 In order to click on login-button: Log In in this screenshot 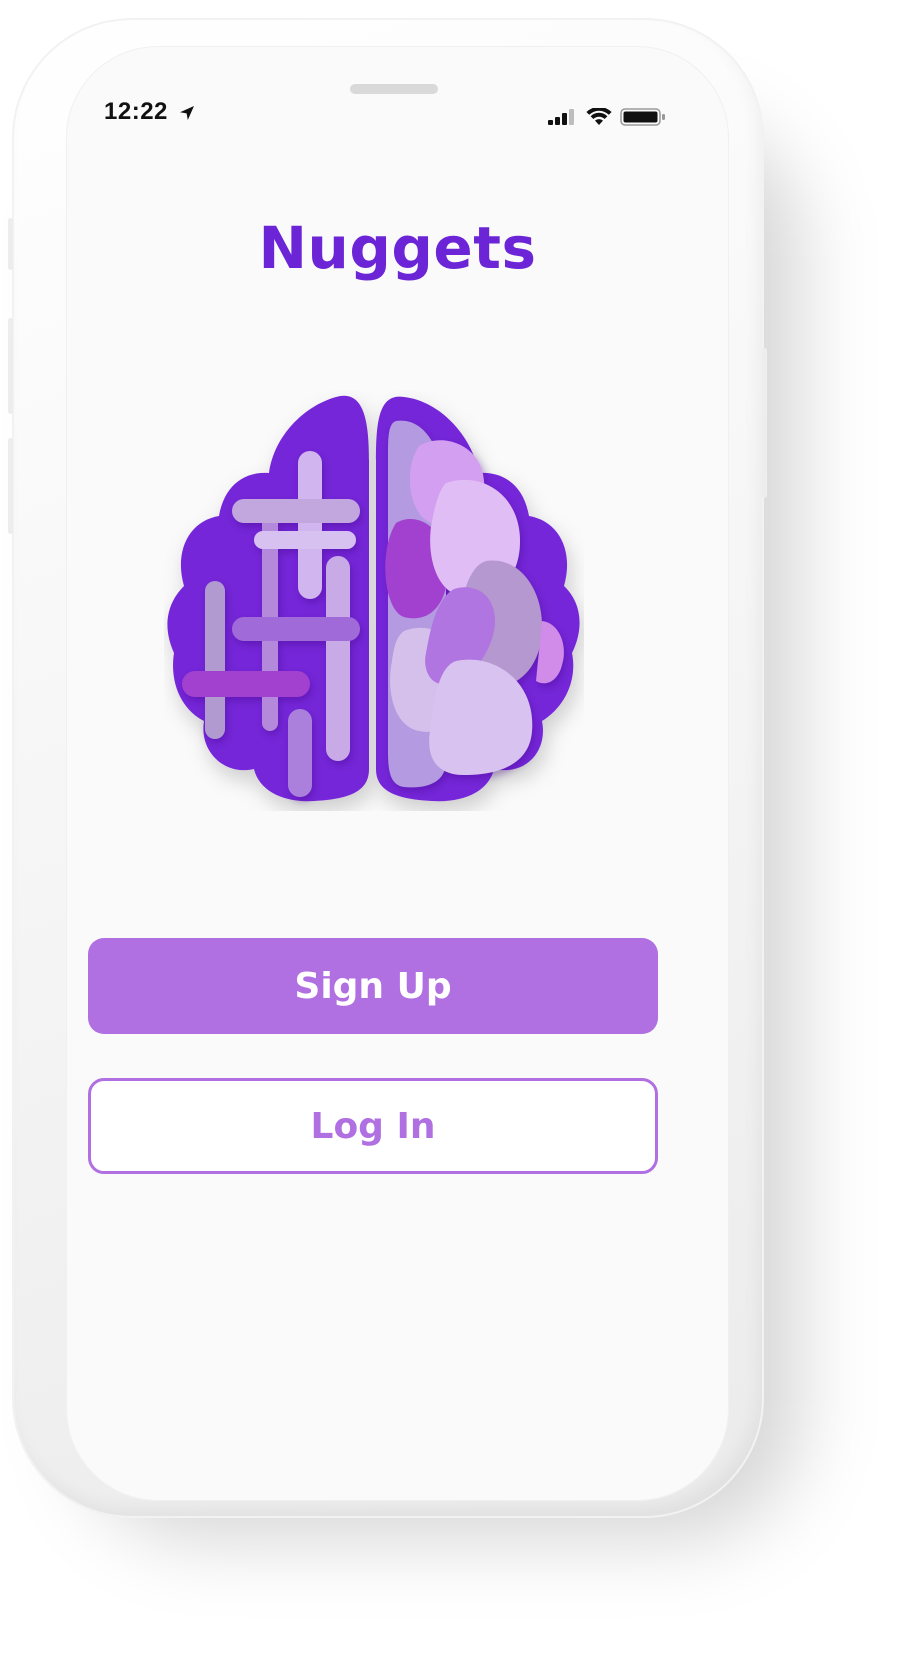, I will do `click(373, 1126)`.